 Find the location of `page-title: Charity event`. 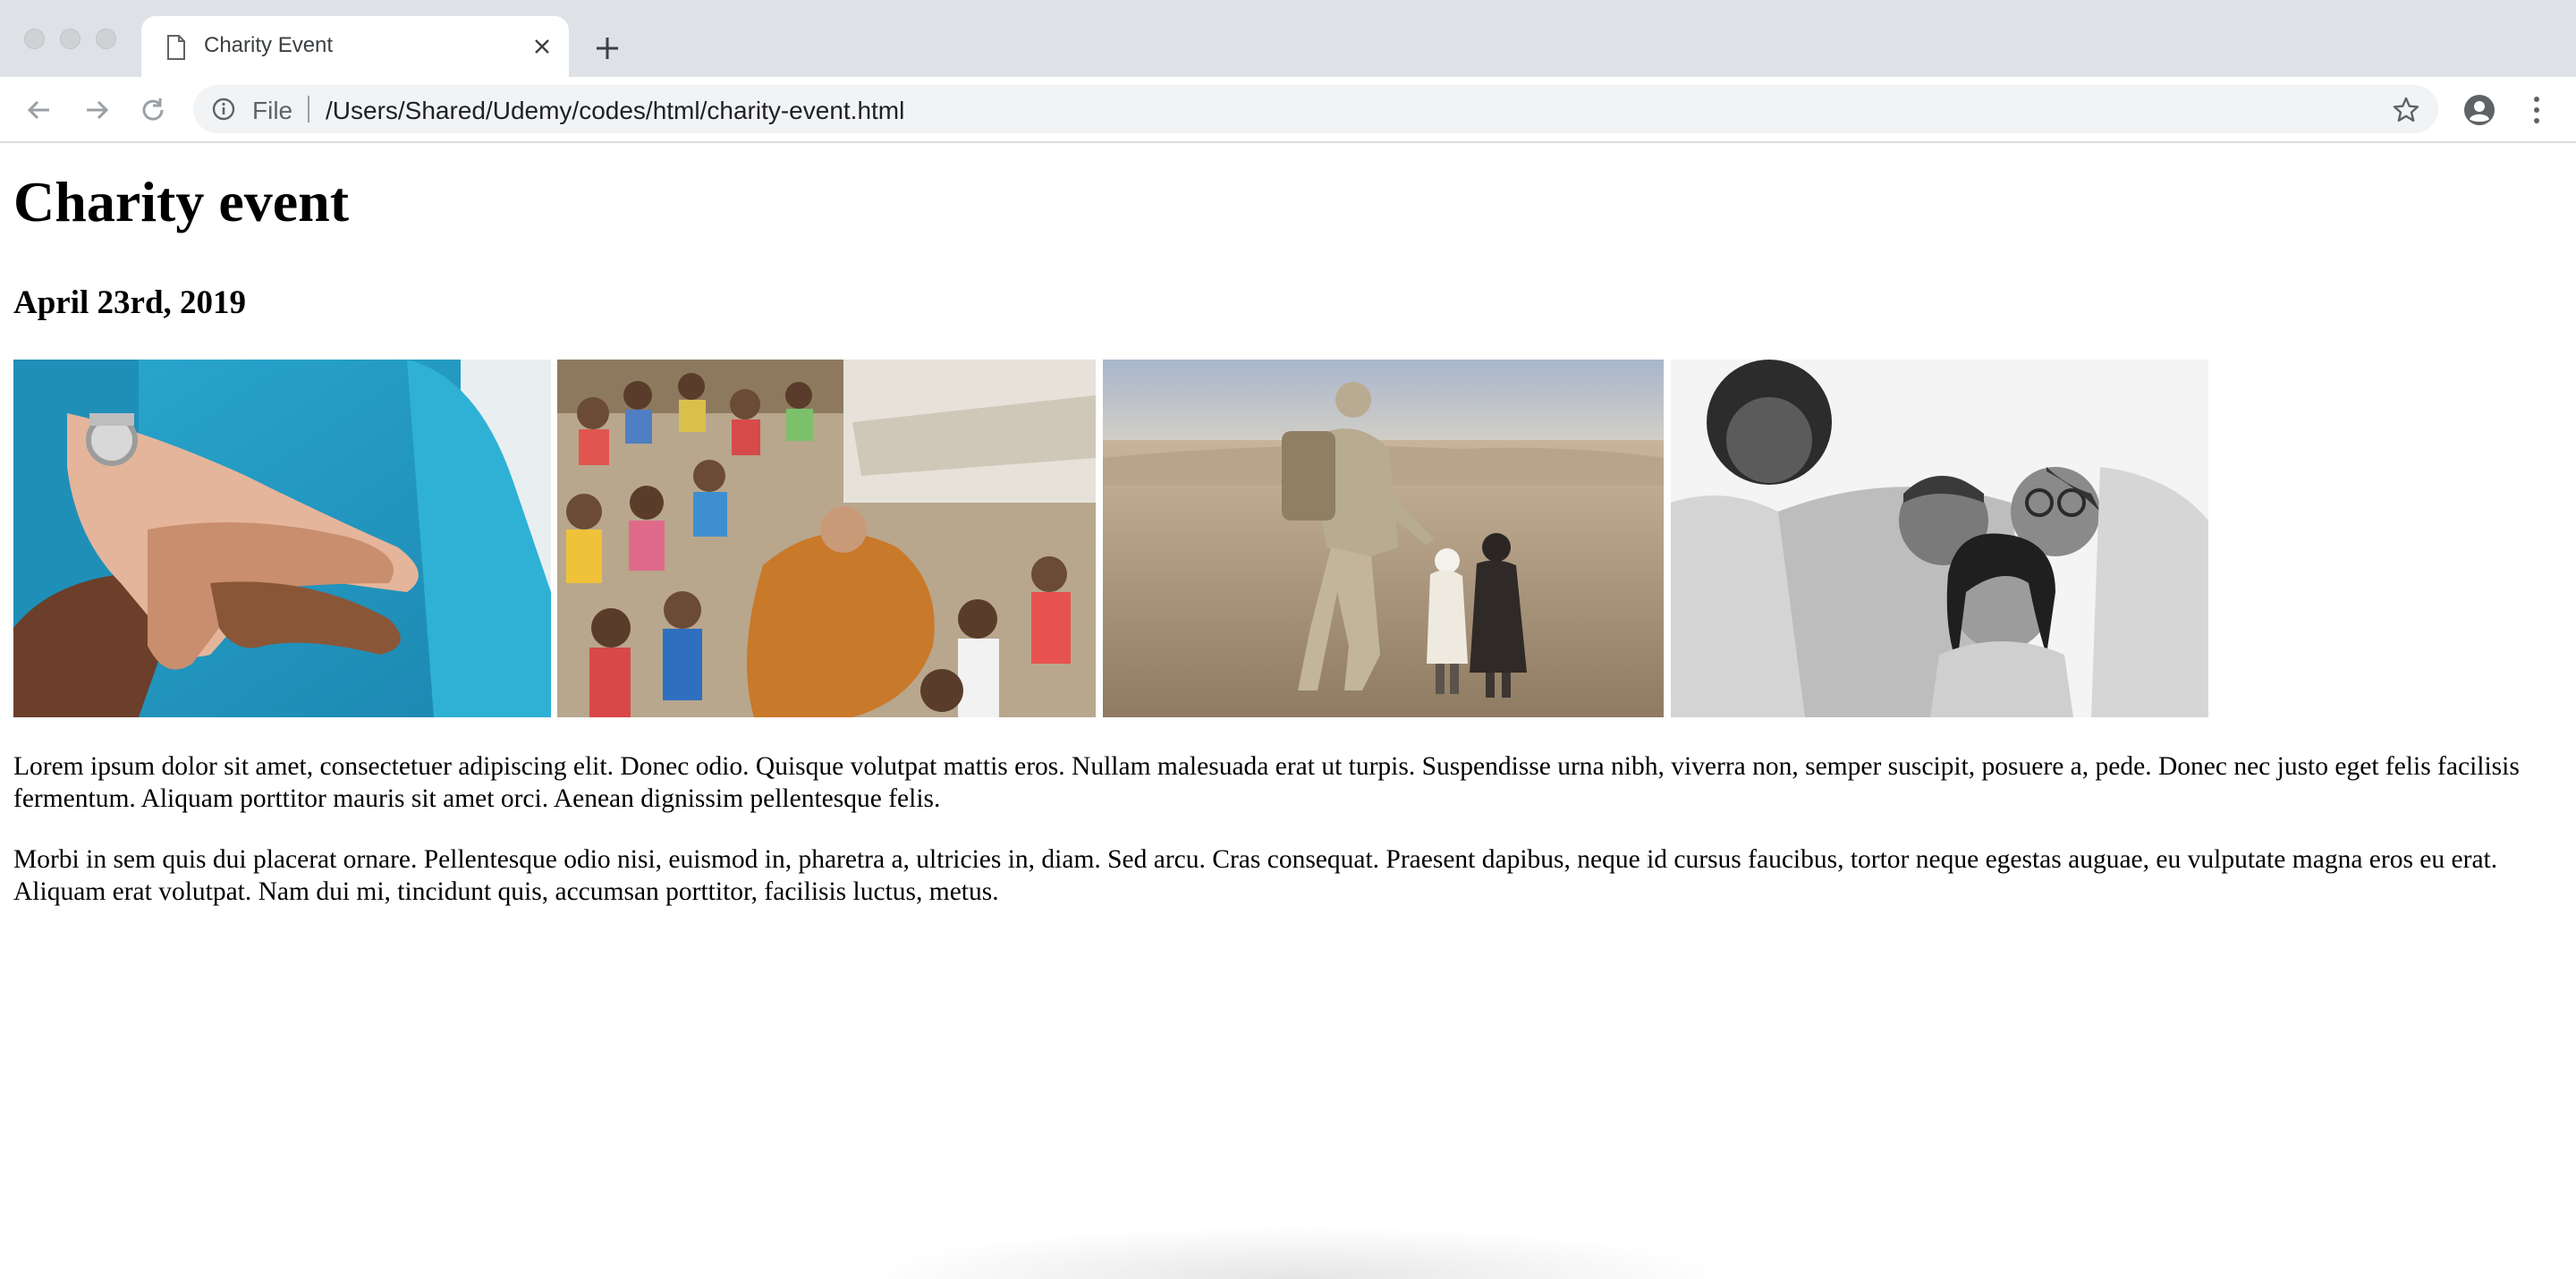

page-title: Charity event is located at coordinates (181, 202).